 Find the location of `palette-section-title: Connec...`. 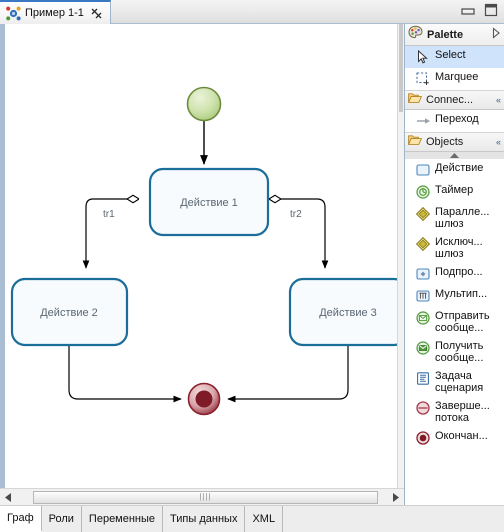

palette-section-title: Connec... is located at coordinates (450, 100).